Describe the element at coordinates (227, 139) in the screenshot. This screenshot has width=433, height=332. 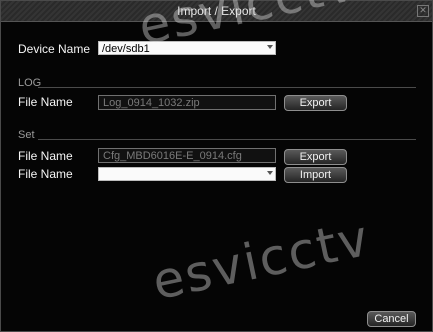
I see `set-section-divider` at that location.